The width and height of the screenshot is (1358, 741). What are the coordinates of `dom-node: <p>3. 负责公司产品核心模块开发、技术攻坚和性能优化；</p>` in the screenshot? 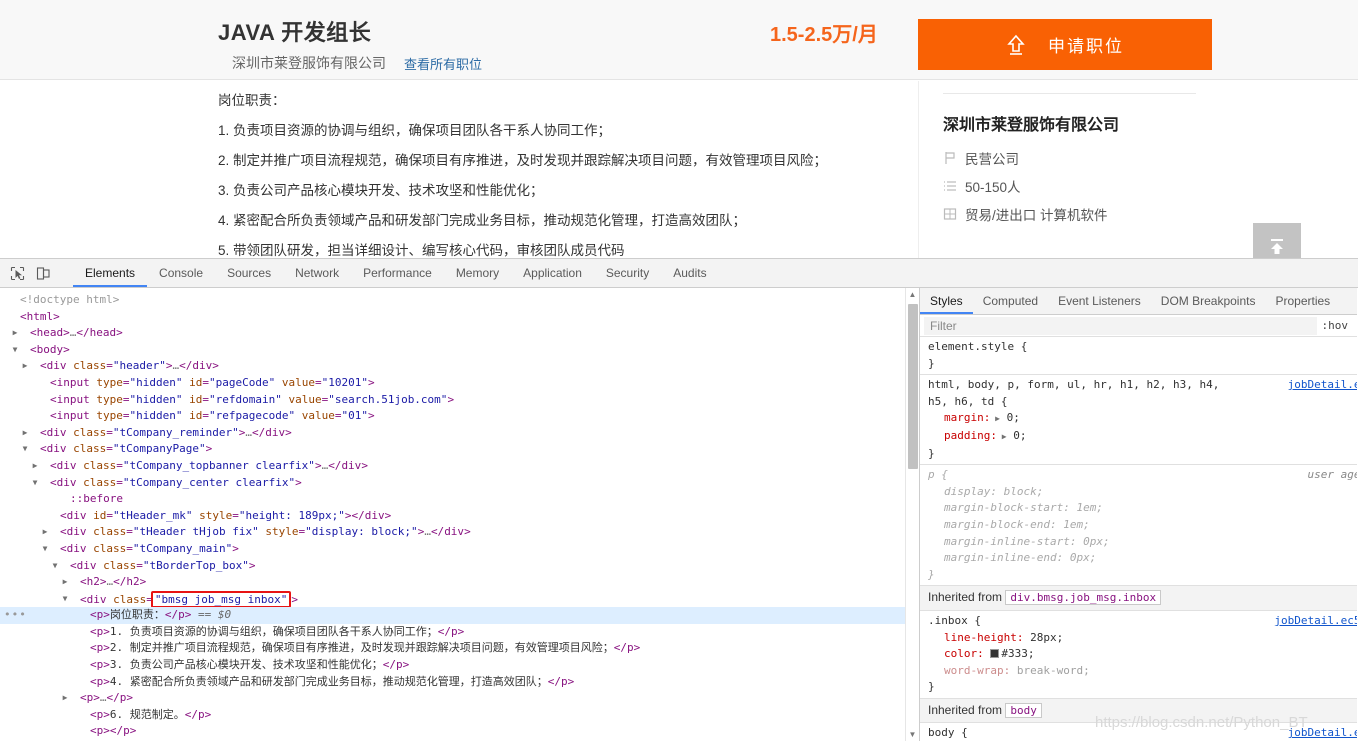 It's located at (459, 665).